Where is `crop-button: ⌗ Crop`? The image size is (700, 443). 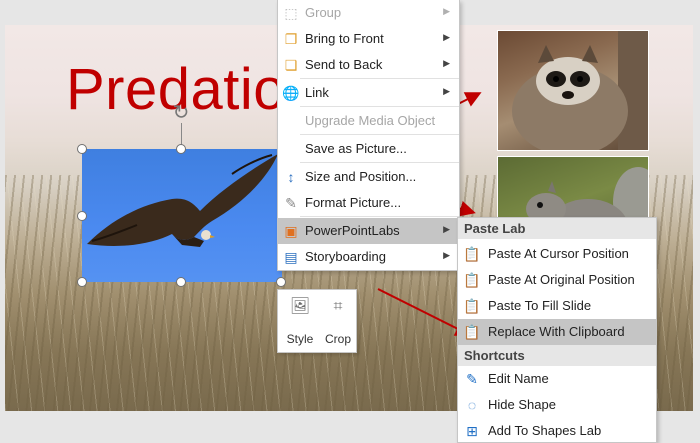 crop-button: ⌗ Crop is located at coordinates (338, 322).